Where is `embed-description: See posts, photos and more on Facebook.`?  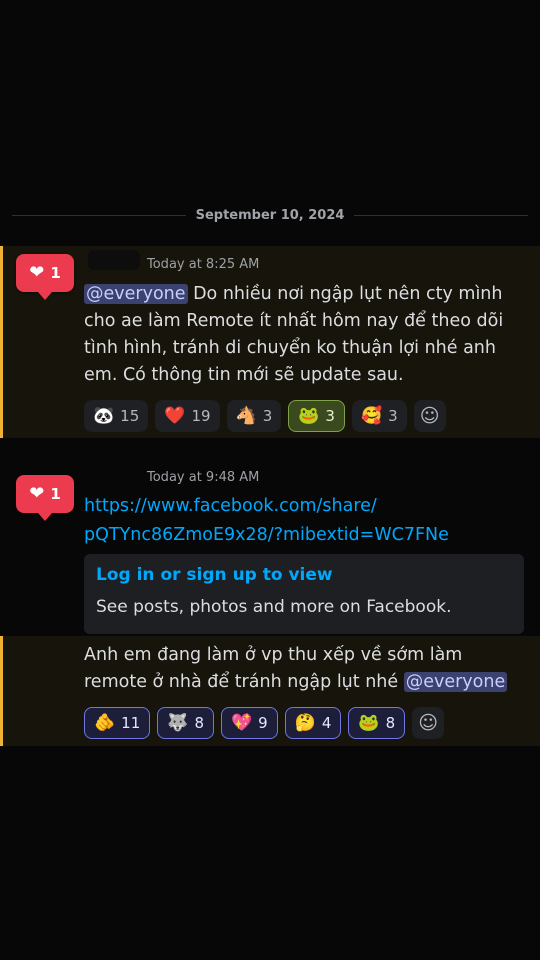 embed-description: See posts, photos and more on Facebook. is located at coordinates (274, 607).